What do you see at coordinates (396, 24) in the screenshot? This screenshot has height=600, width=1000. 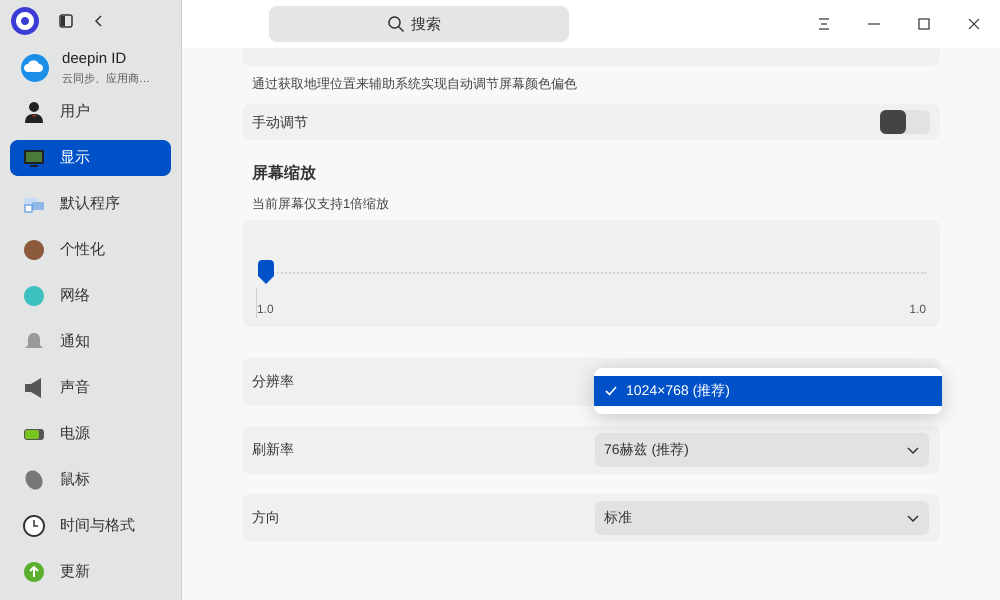 I see `search-icon` at bounding box center [396, 24].